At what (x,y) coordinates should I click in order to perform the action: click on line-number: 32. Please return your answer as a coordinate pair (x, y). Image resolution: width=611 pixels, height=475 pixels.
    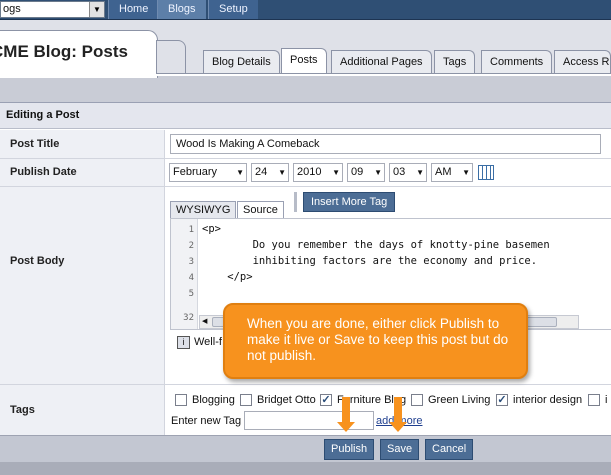
    Looking at the image, I should click on (188, 318).